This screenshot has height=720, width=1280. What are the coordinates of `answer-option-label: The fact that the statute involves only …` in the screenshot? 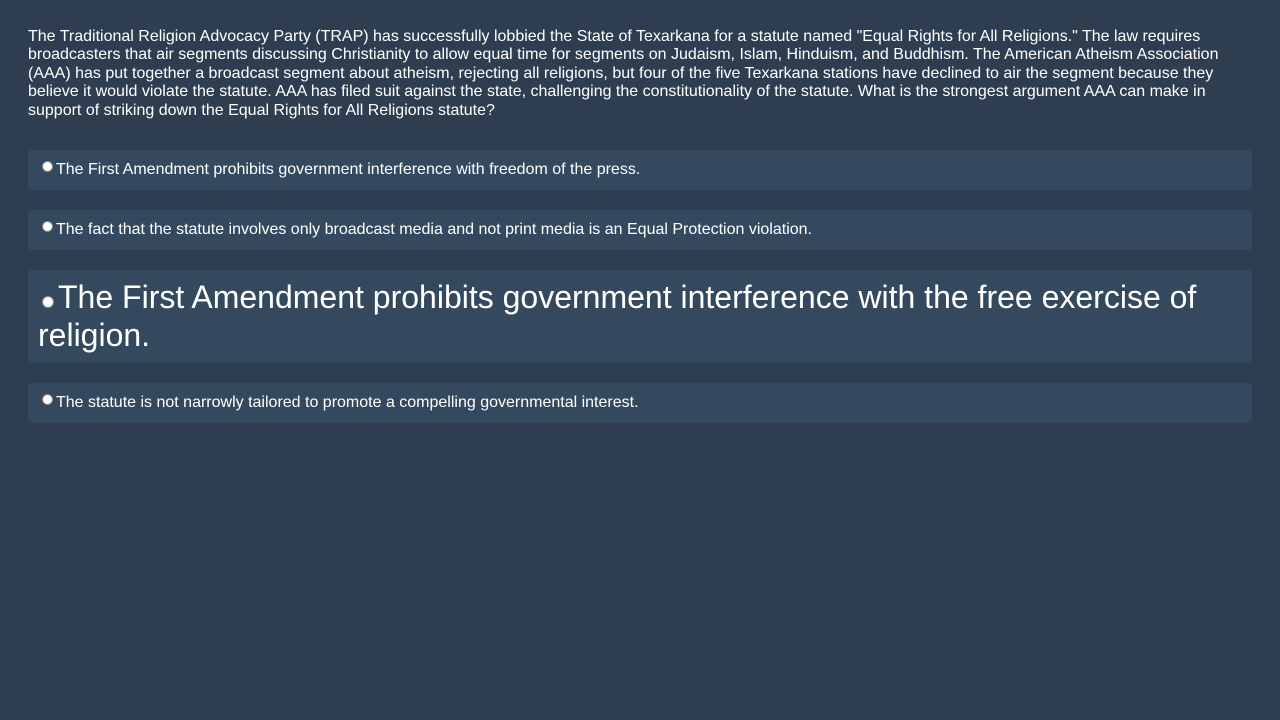 It's located at (434, 230).